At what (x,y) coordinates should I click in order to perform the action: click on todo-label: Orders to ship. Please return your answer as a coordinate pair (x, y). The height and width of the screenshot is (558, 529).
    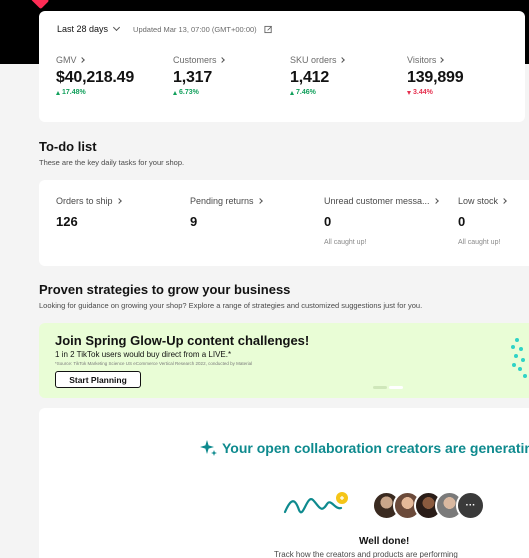
    Looking at the image, I should click on (84, 201).